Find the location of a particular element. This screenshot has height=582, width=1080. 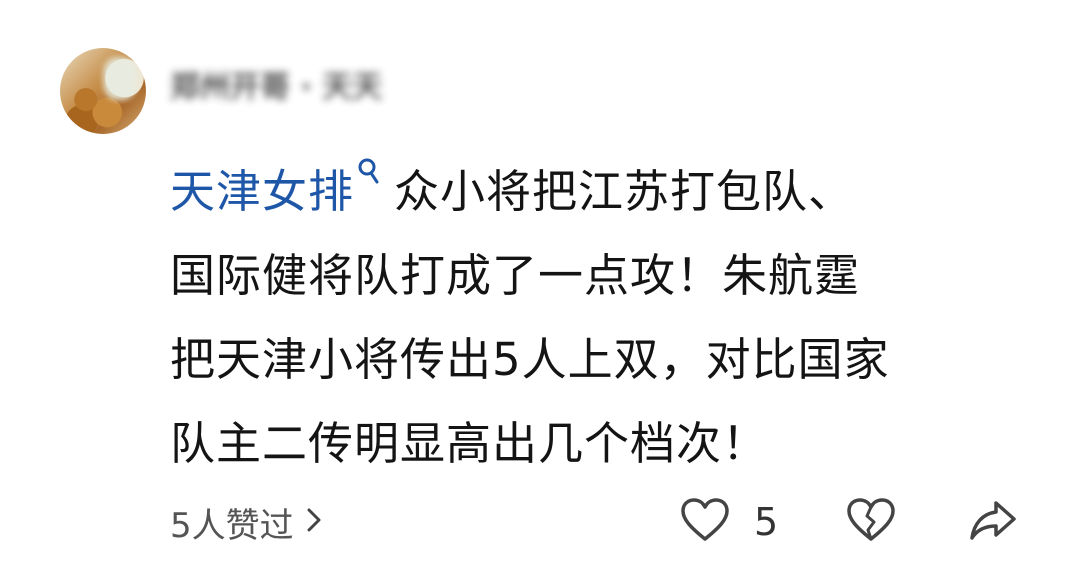

comment-line-4: 队主二传明显高出几个档次！ is located at coordinates (469, 443).